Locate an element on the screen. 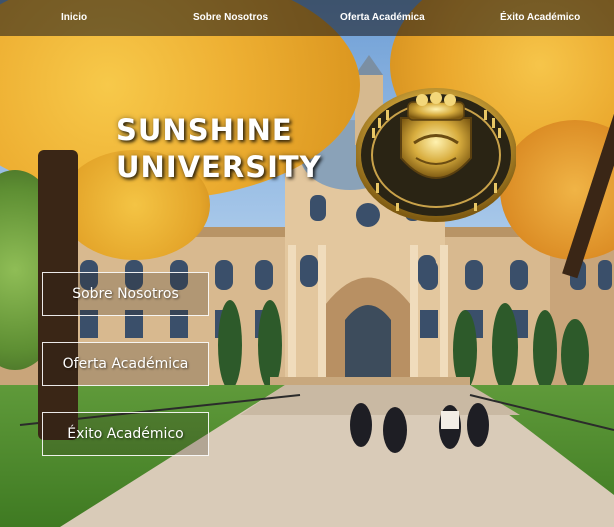  hero-title-line-2: UNIVERSITY is located at coordinates (219, 167).